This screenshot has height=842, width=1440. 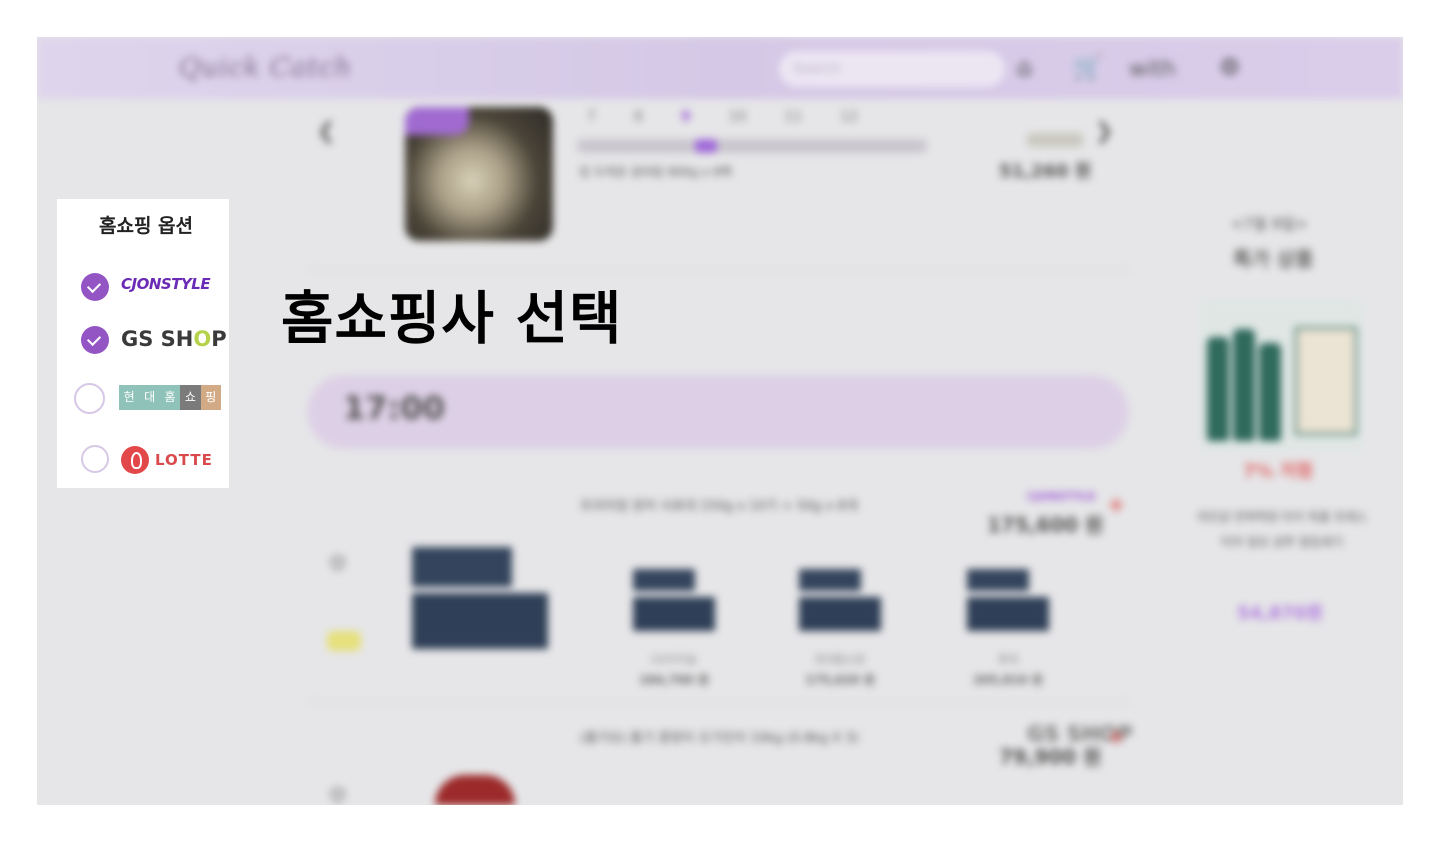 What do you see at coordinates (174, 339) in the screenshot?
I see `gsshop-logo: GS SHOP` at bounding box center [174, 339].